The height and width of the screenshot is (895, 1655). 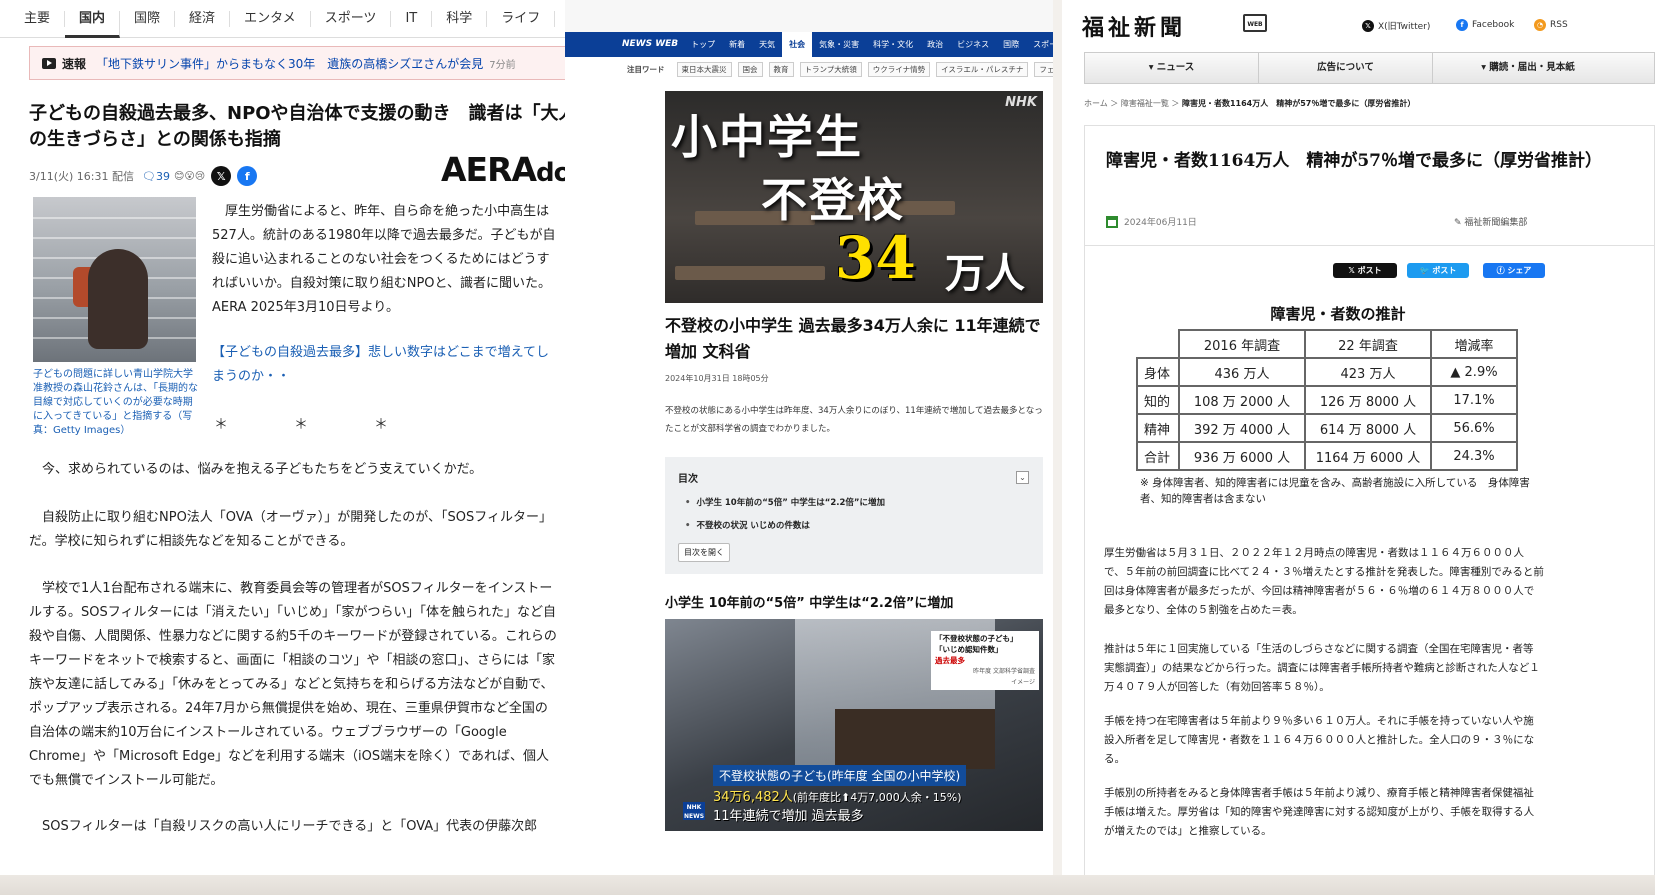 I want to click on nav-top: トップ, so click(x=703, y=44).